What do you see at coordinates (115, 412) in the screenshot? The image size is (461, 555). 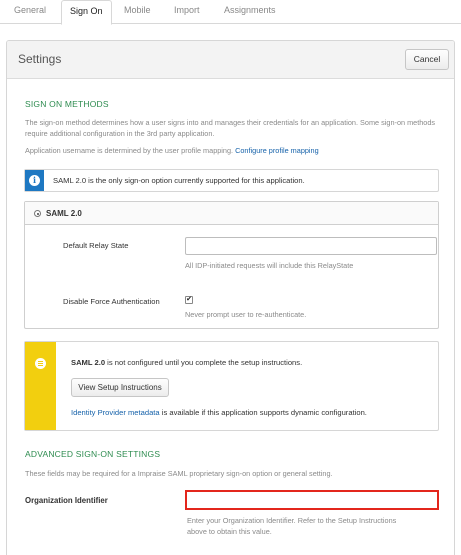 I see `identity-provider-metadata-link: Identity Provider metadata` at bounding box center [115, 412].